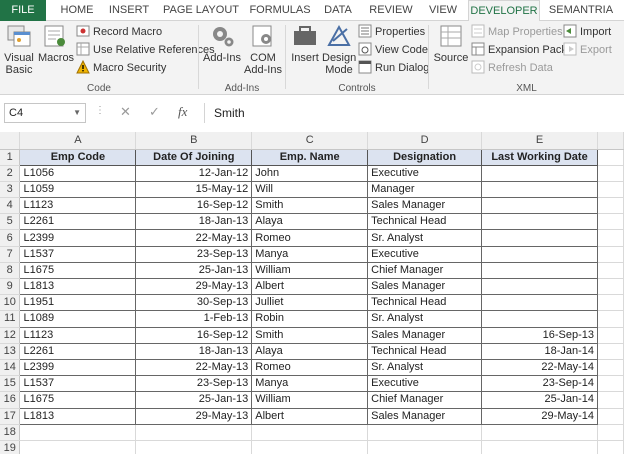 This screenshot has width=624, height=454. I want to click on cell: 23-Sep-14, so click(539, 384).